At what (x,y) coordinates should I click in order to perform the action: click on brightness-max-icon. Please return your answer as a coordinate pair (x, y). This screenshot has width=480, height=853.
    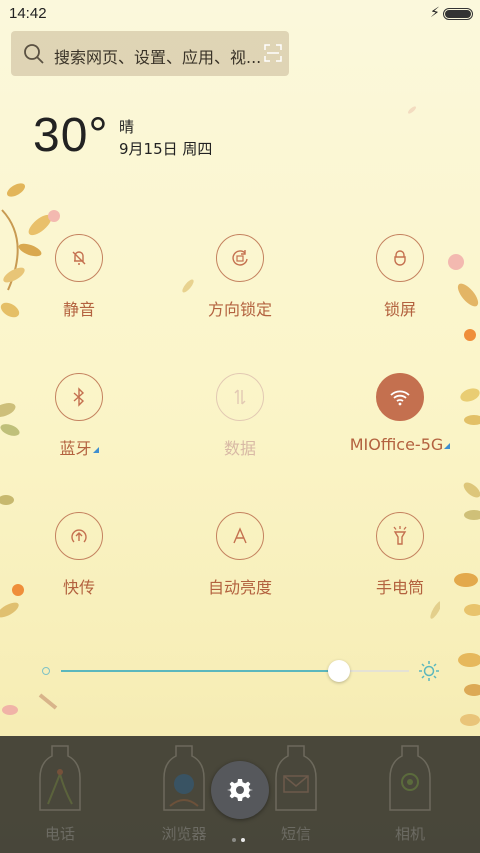
    Looking at the image, I should click on (429, 671).